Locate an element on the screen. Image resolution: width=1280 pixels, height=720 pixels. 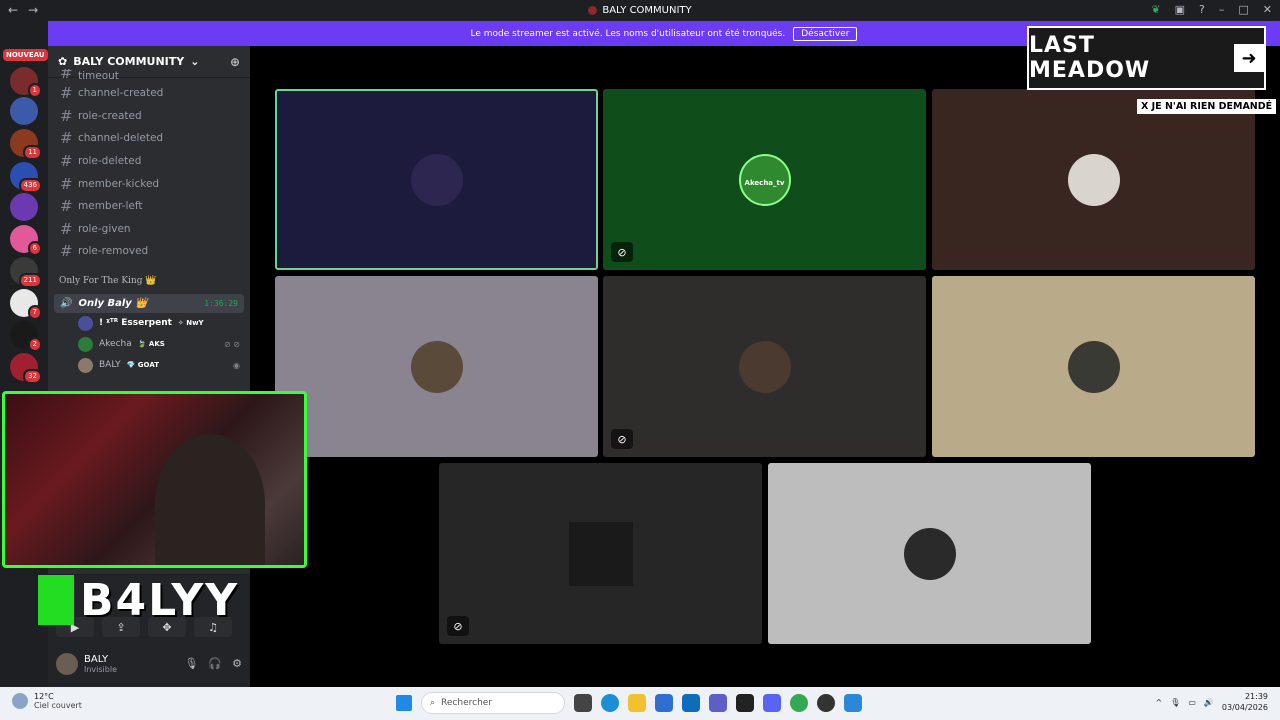
server-icon-7: 211 is located at coordinates (26, 272).